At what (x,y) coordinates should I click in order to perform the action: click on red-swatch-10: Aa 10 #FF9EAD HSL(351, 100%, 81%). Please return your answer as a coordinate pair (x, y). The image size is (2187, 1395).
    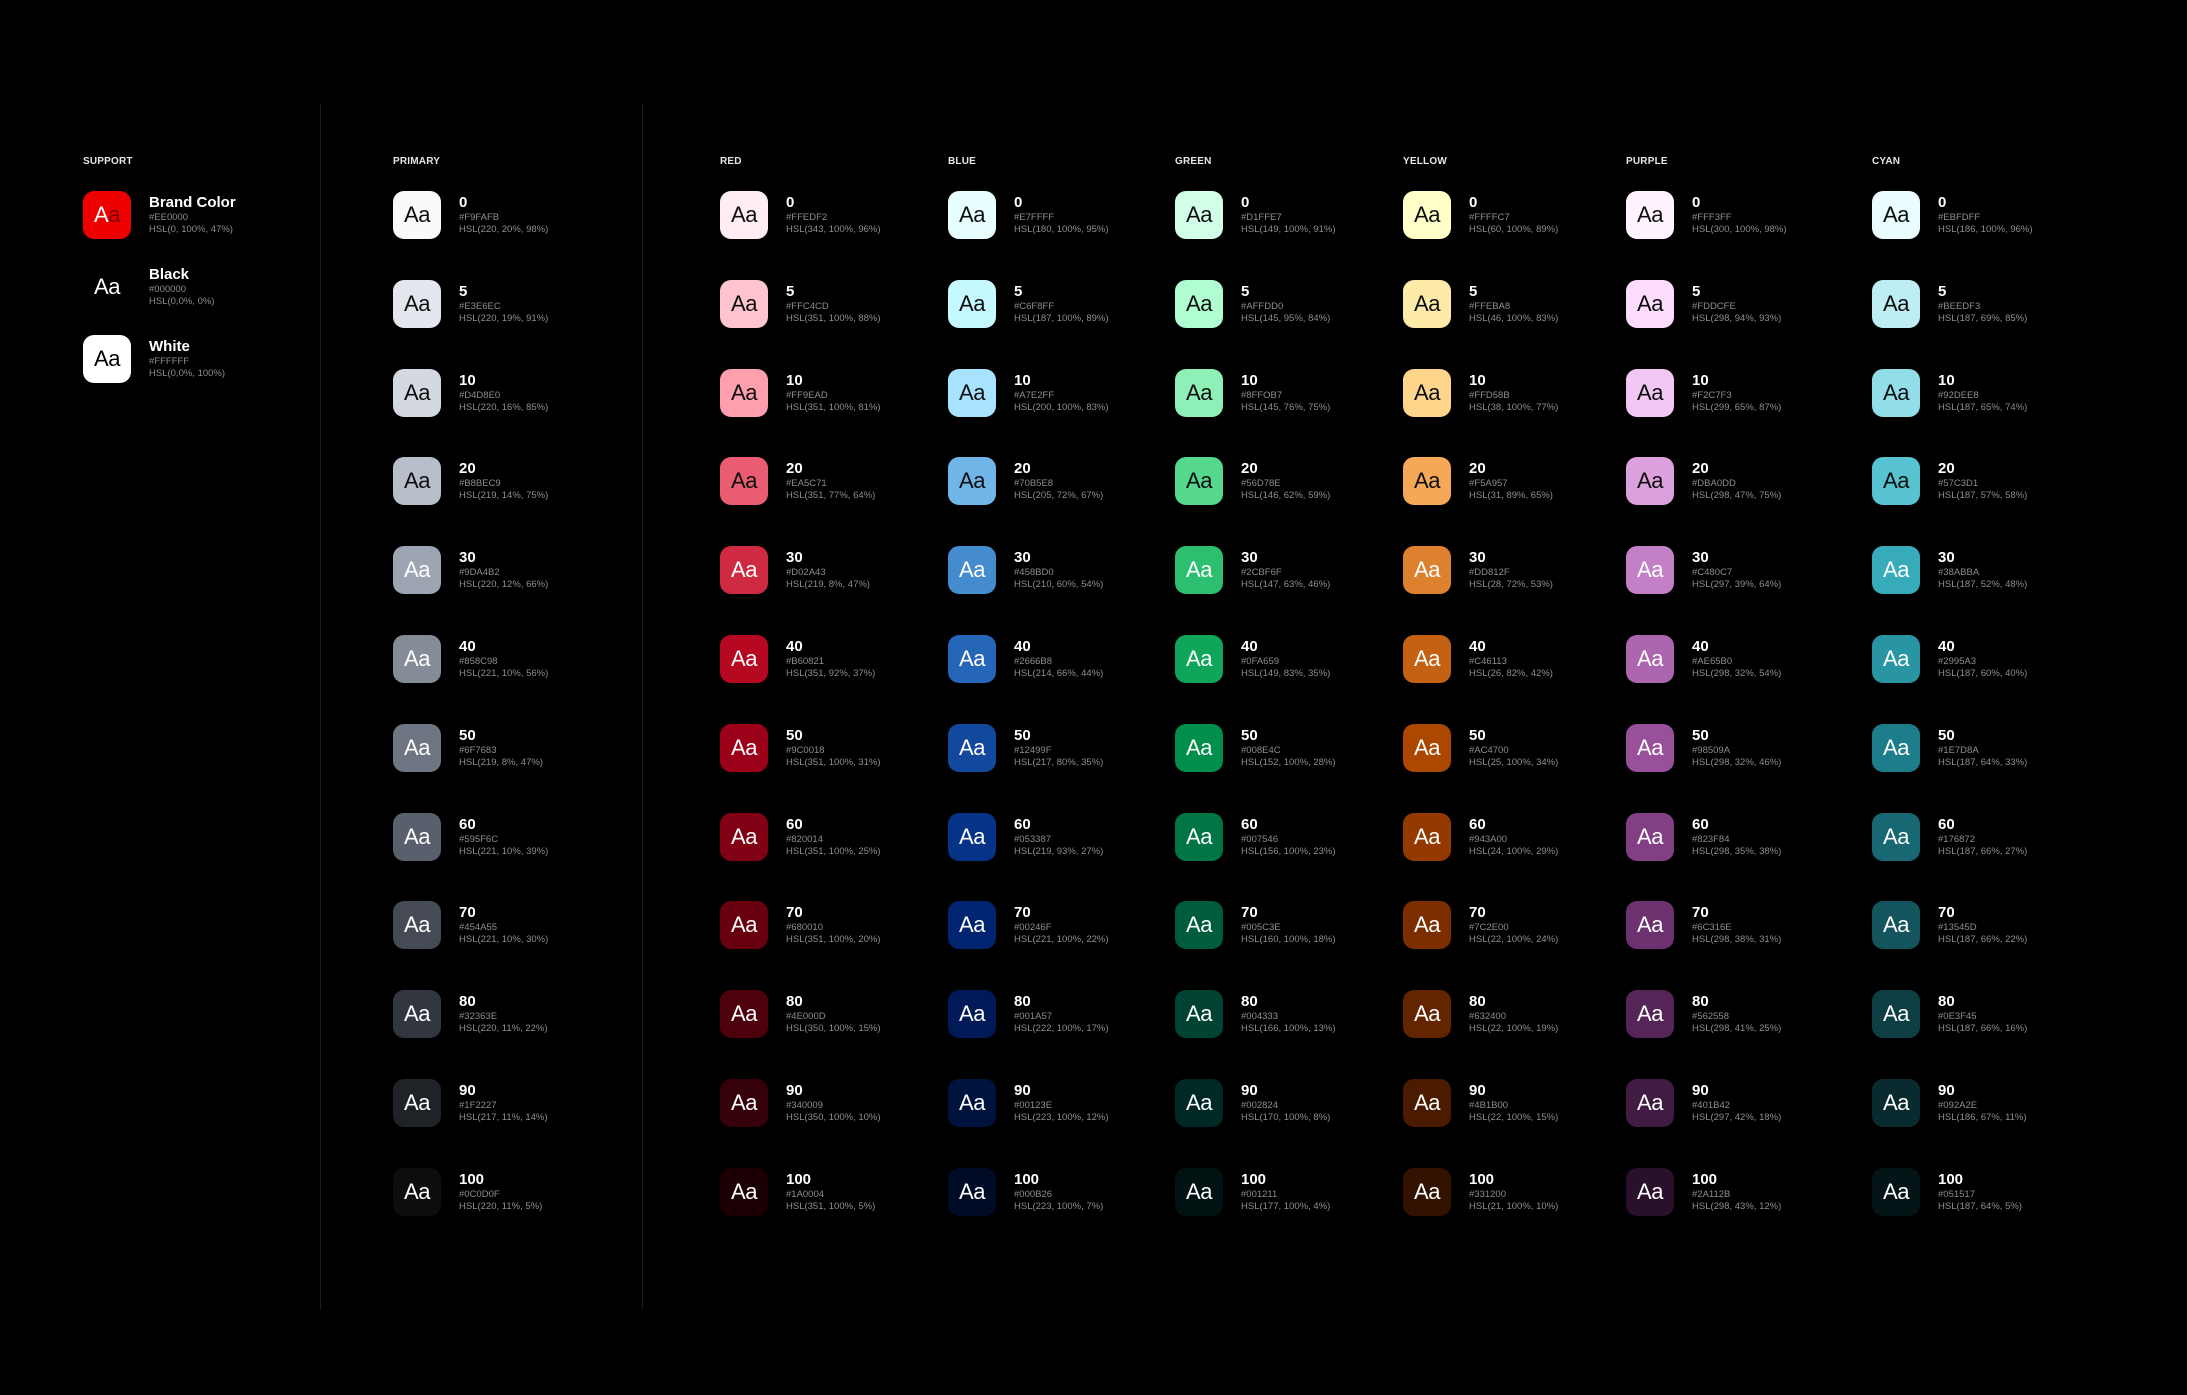
    Looking at the image, I should click on (830, 394).